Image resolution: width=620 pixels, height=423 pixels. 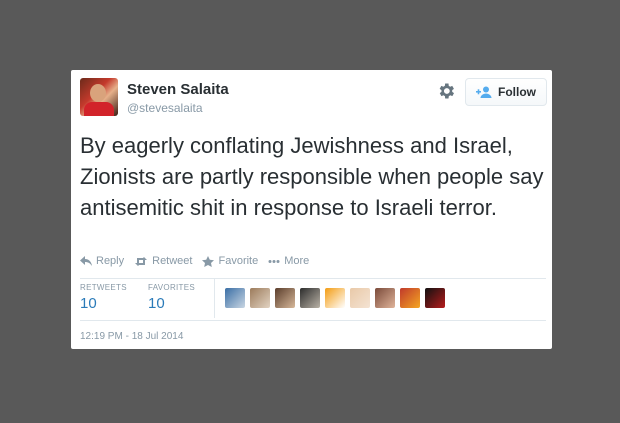 I want to click on retweets-count: 10, so click(x=88, y=303).